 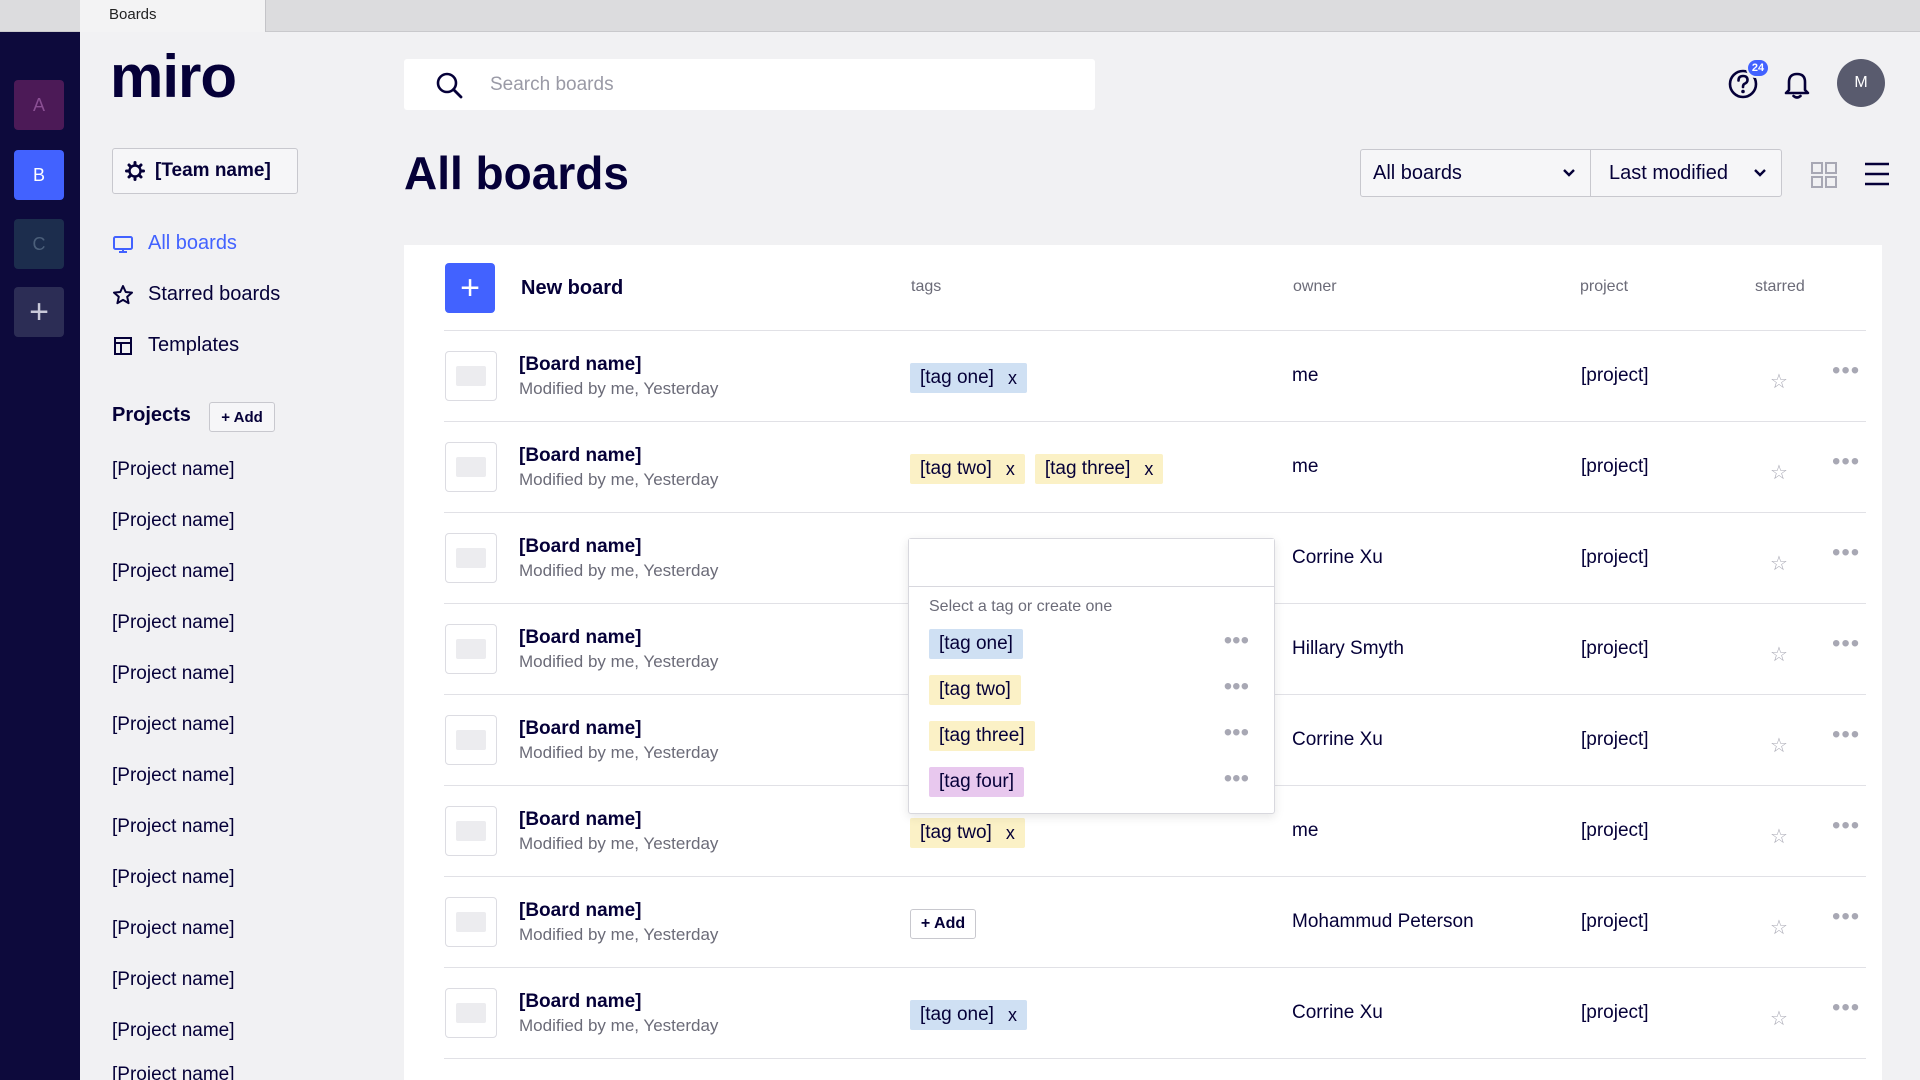 I want to click on list-view-icon, so click(x=1877, y=174).